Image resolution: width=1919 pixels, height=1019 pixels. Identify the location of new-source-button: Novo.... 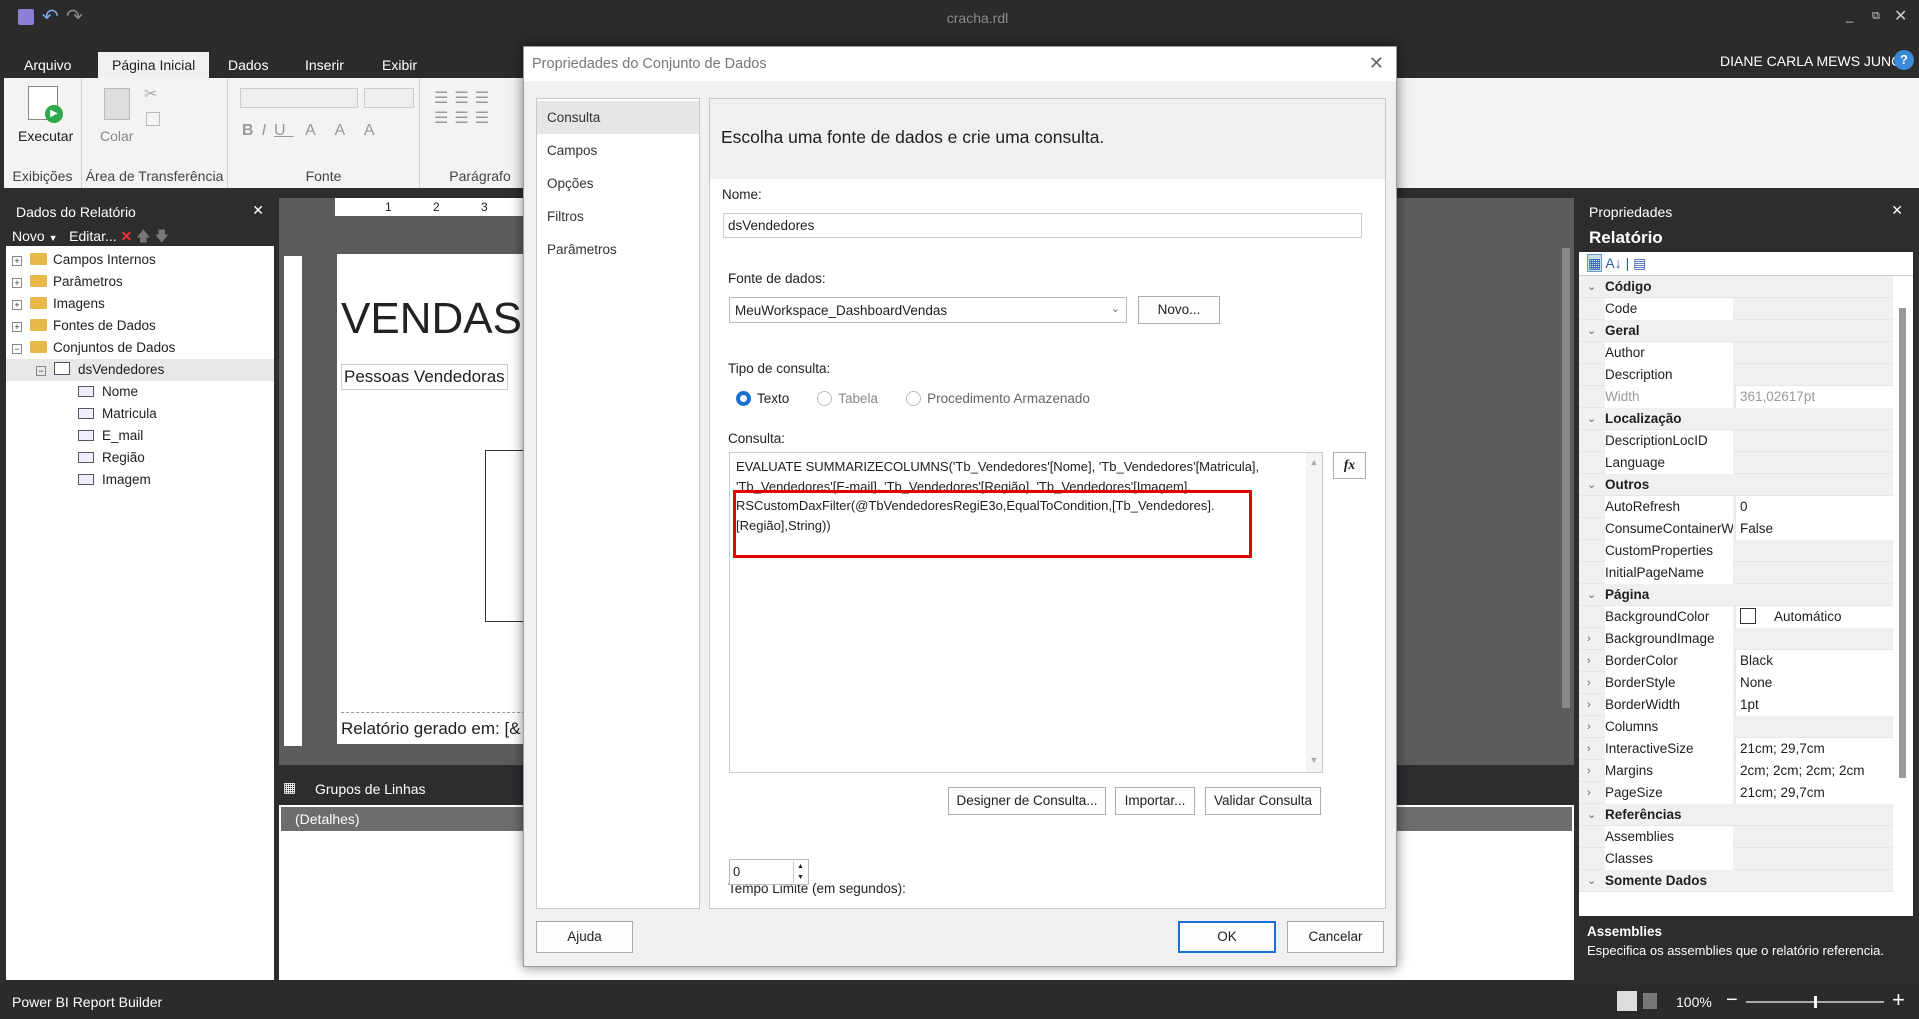
(1179, 310).